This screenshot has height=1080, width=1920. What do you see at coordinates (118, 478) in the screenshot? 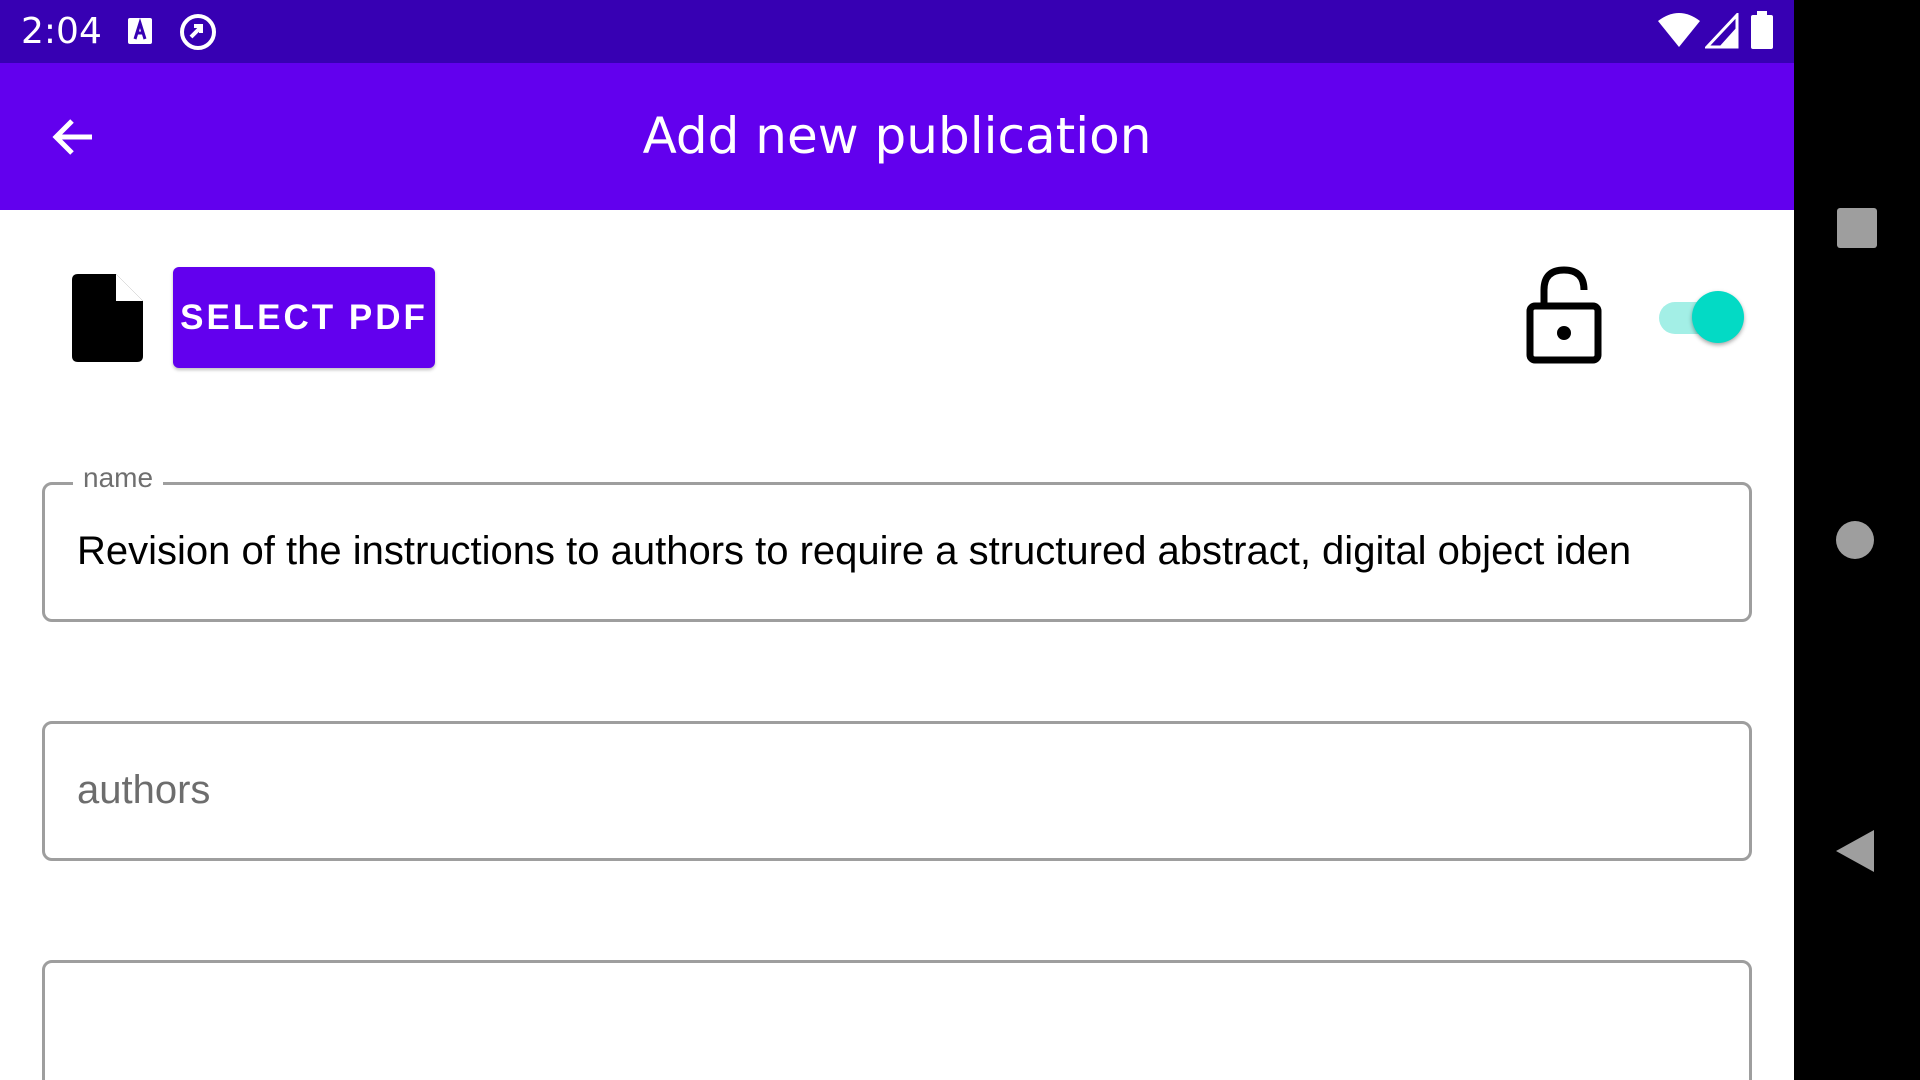
I see `name-field-label: name` at bounding box center [118, 478].